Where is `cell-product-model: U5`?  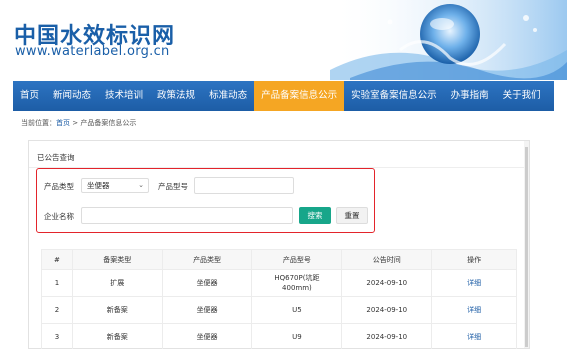 cell-product-model: U5 is located at coordinates (297, 310).